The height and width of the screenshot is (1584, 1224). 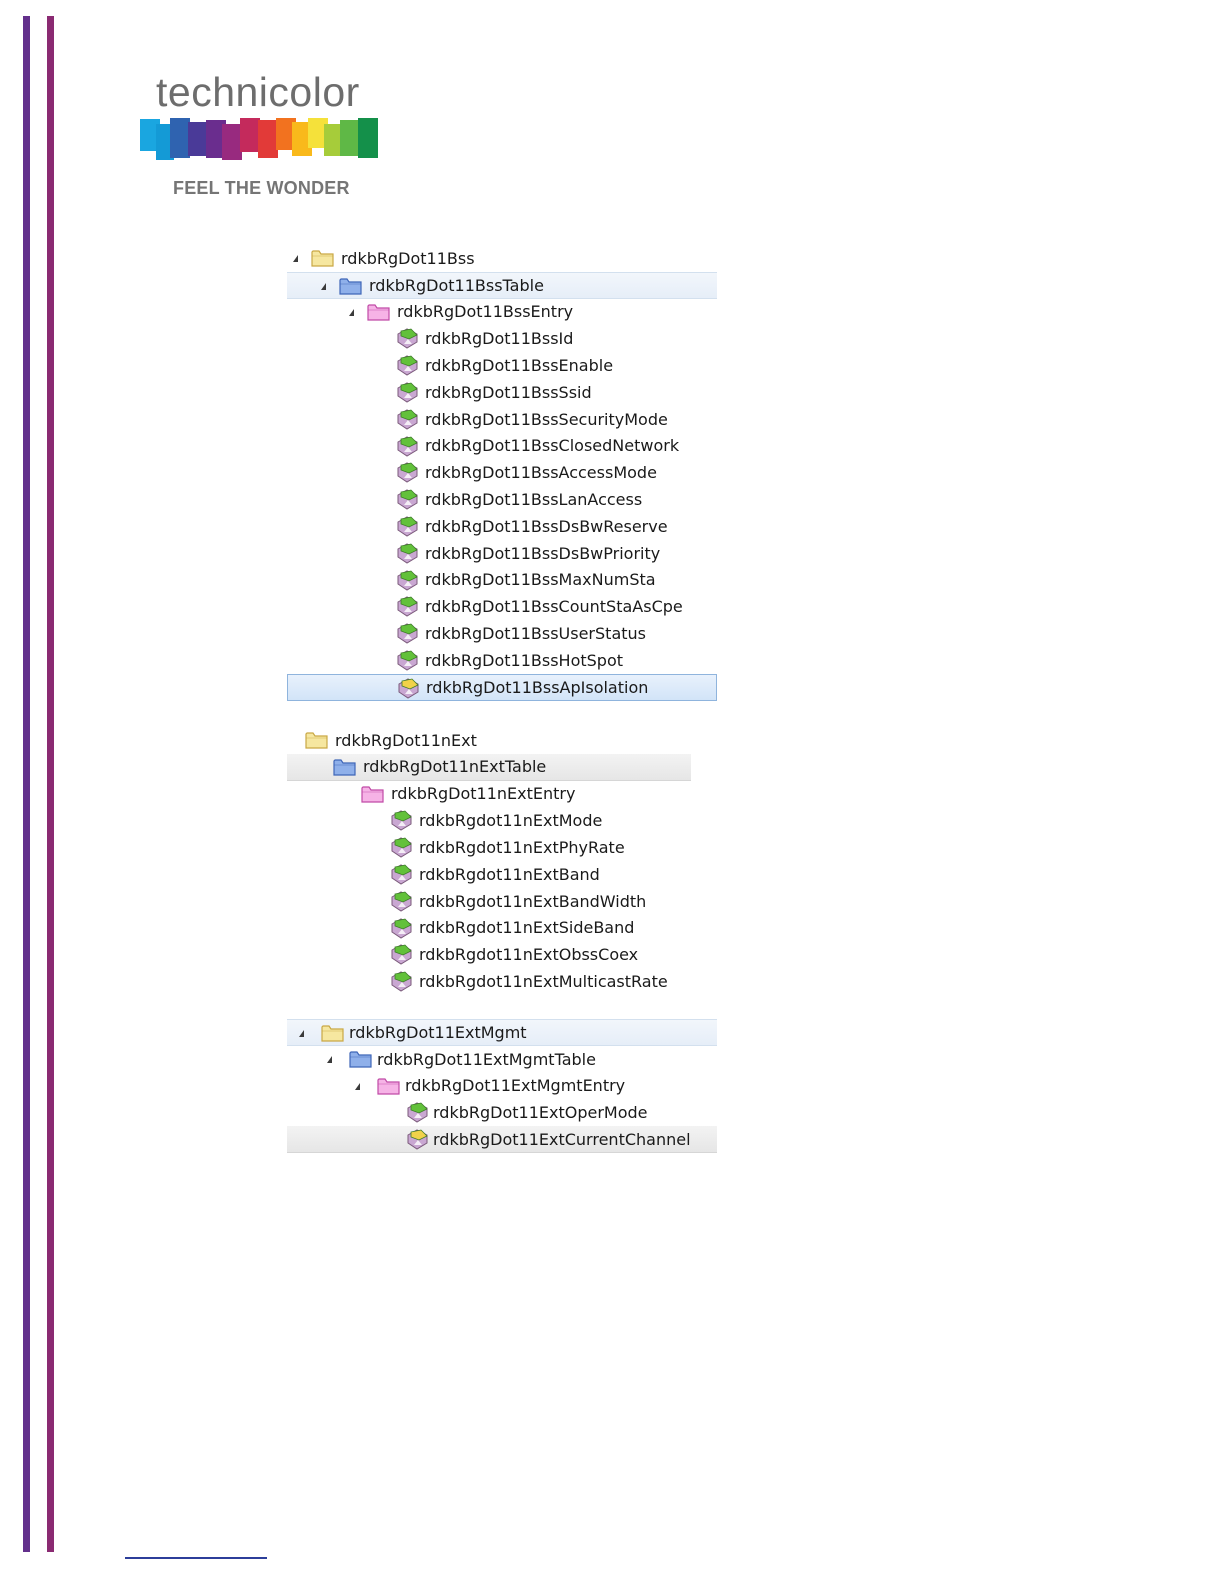 I want to click on tree-node: rdkbRgDot11BssTable, so click(x=502, y=285).